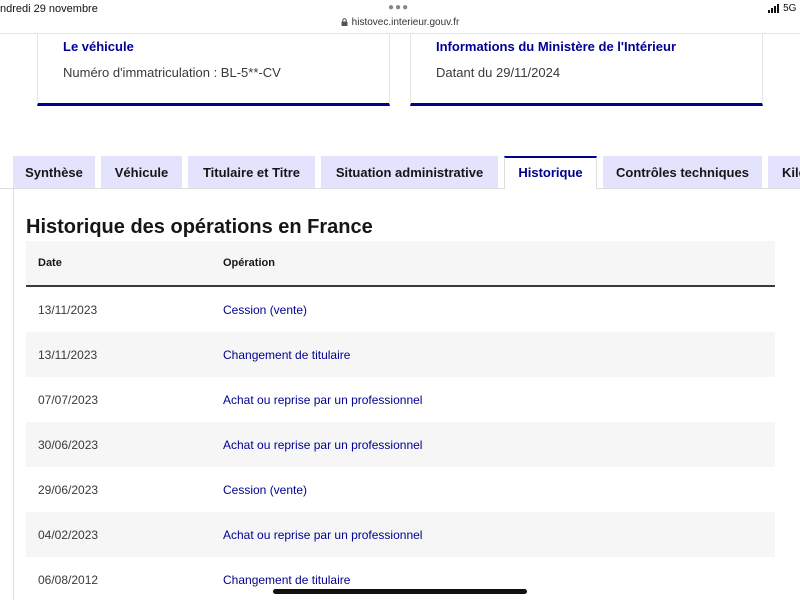 This screenshot has height=600, width=800. What do you see at coordinates (400, 264) in the screenshot?
I see `table-header: Date Opération` at bounding box center [400, 264].